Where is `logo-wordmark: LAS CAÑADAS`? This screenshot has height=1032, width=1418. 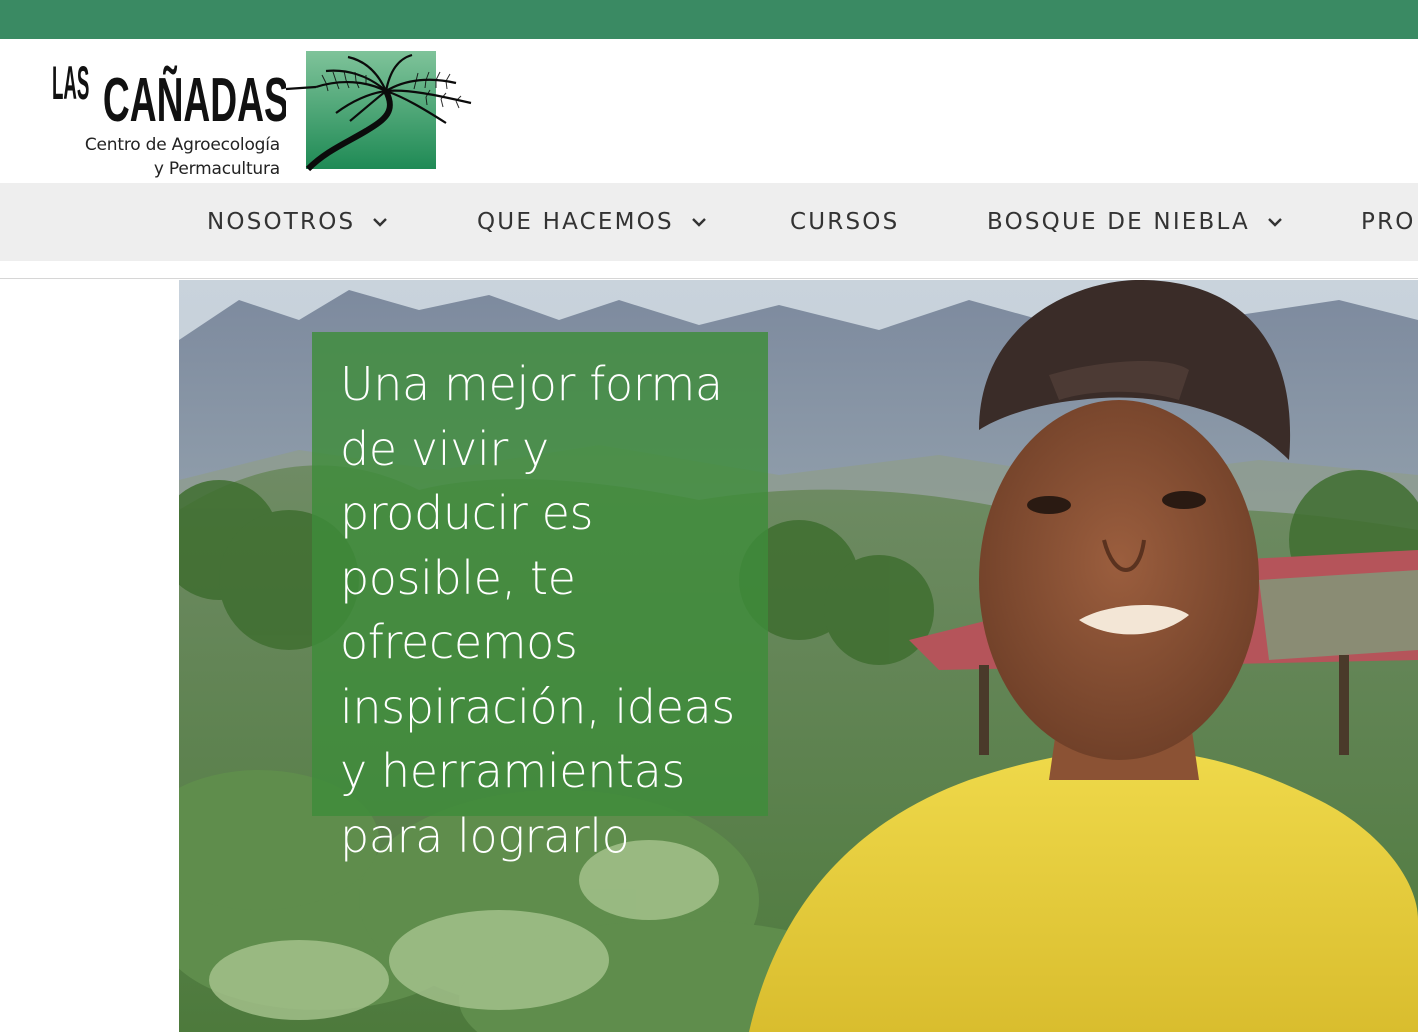 logo-wordmark: LAS CAÑADAS is located at coordinates (169, 93).